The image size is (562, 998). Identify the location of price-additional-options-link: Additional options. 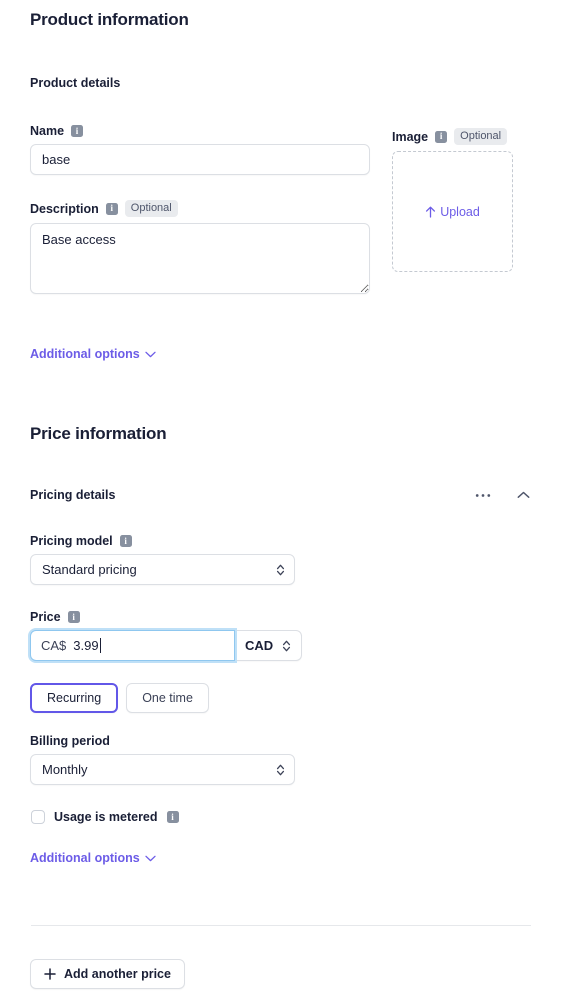
(93, 858).